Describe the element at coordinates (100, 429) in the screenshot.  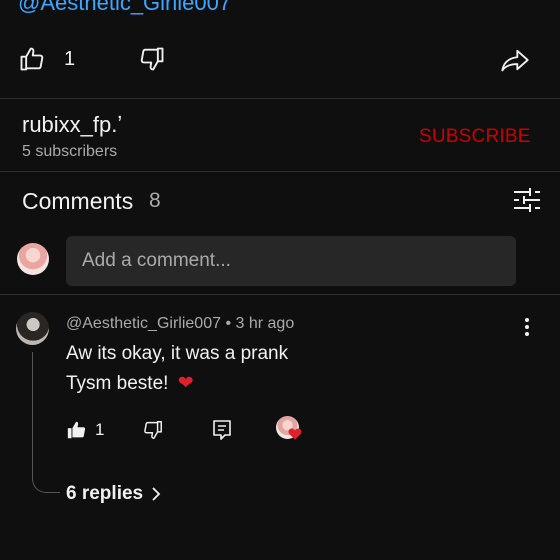
I see `comment-like-count: 1` at that location.